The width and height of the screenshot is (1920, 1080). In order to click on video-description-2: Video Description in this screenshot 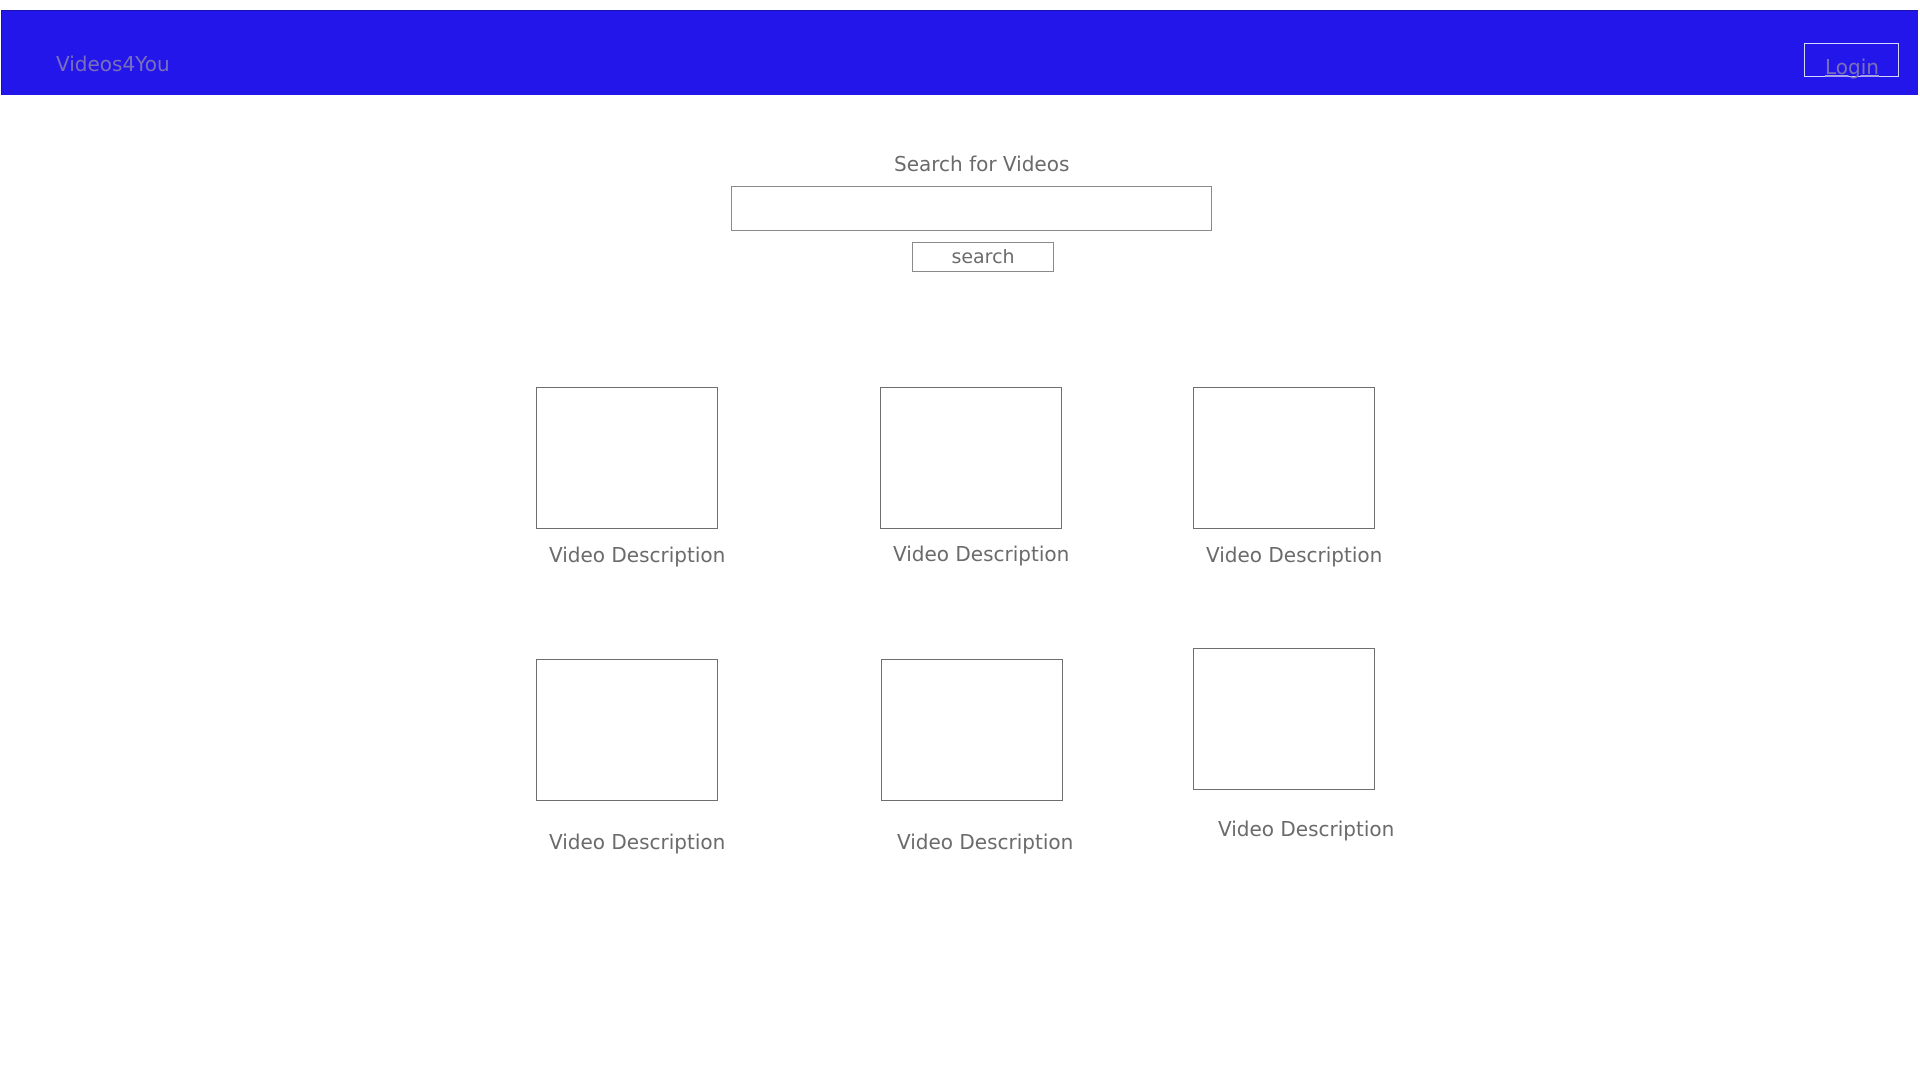, I will do `click(981, 554)`.